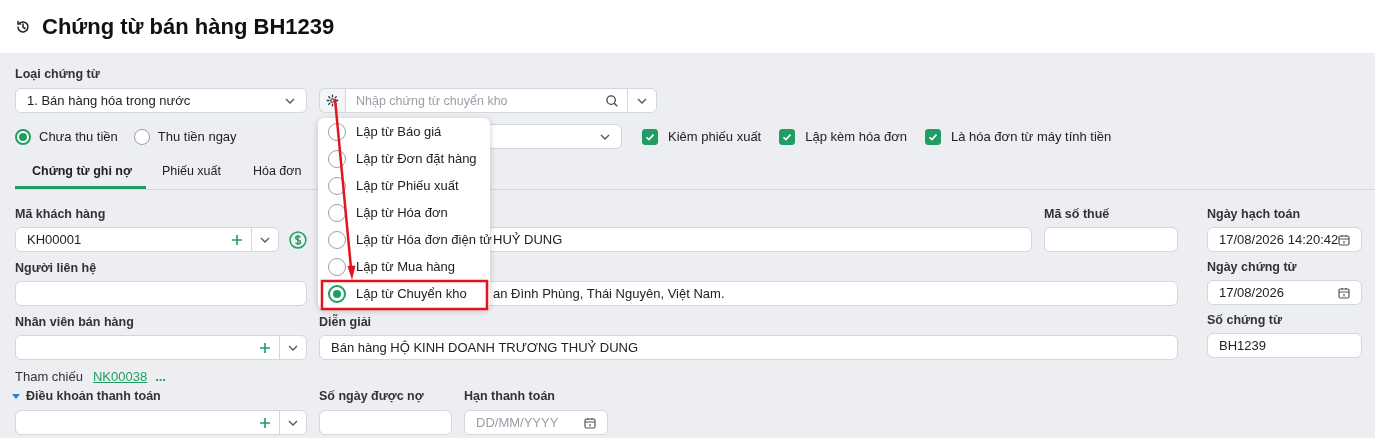 The image size is (1375, 438). Describe the element at coordinates (404, 212) in the screenshot. I see `menu-item: Lập từ Hóa đơn` at that location.